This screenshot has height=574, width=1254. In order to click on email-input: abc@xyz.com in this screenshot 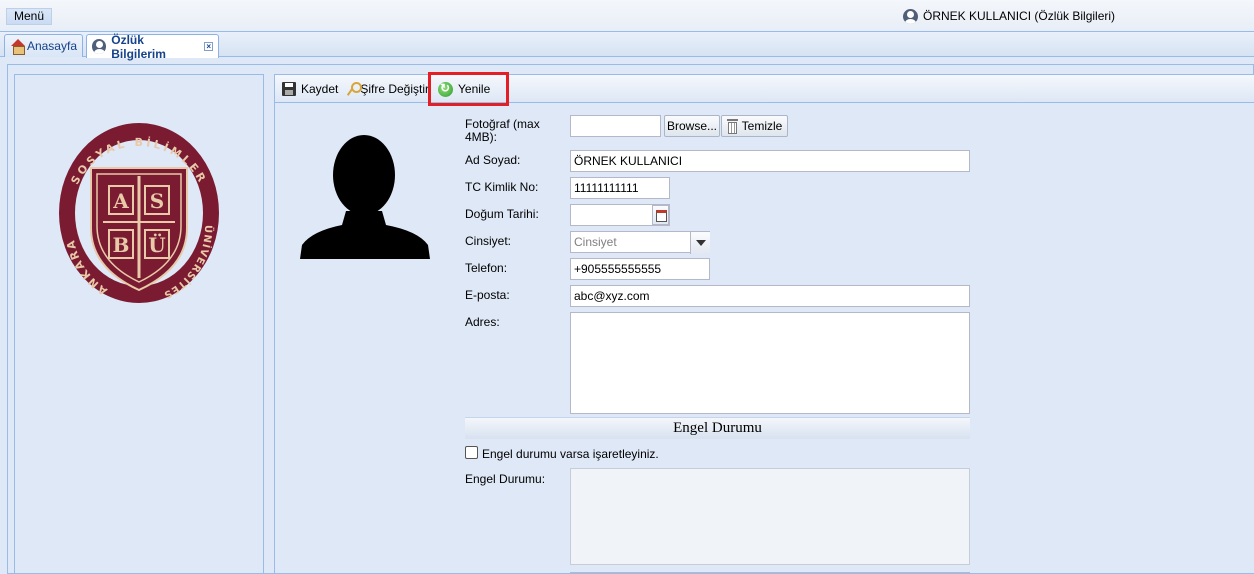, I will do `click(770, 296)`.